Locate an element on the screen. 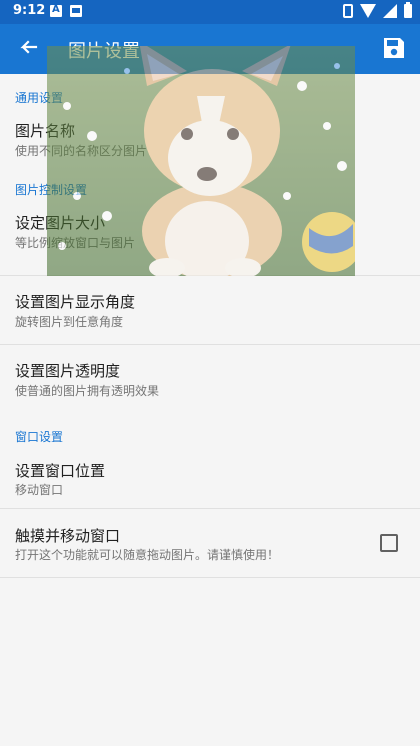  app-bar: 图片设置 is located at coordinates (210, 49).